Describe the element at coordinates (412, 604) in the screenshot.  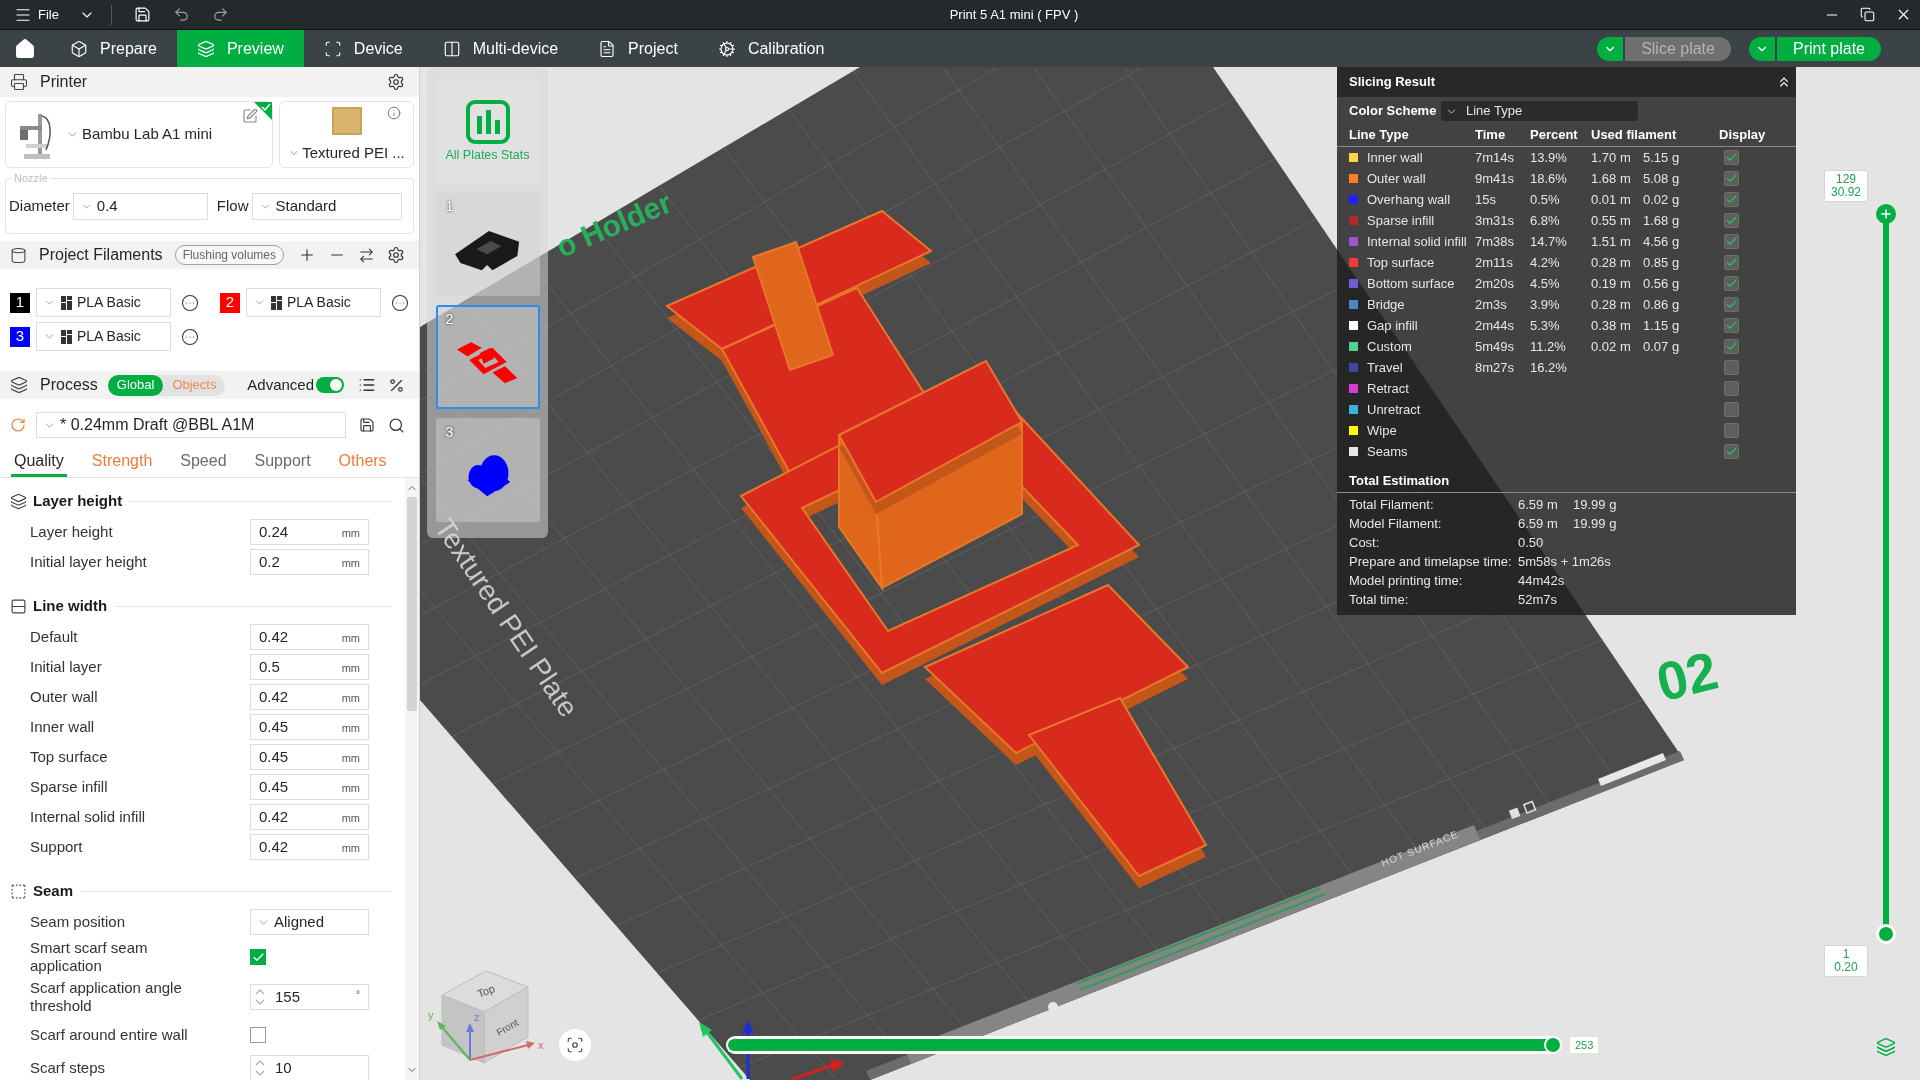
I see `scrollbar-thumb` at that location.